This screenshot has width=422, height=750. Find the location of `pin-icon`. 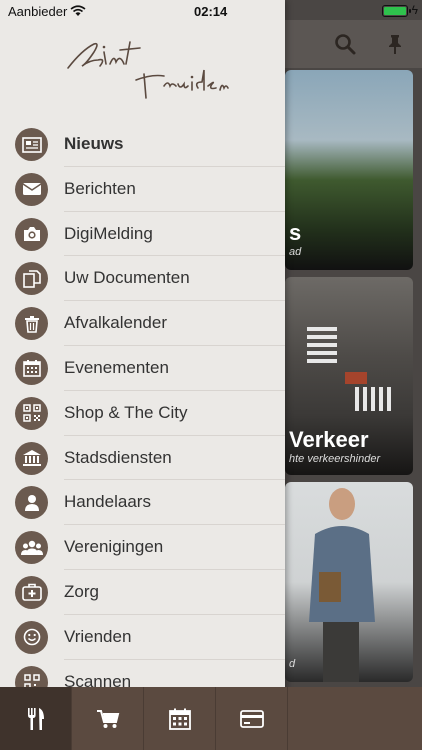

pin-icon is located at coordinates (395, 44).